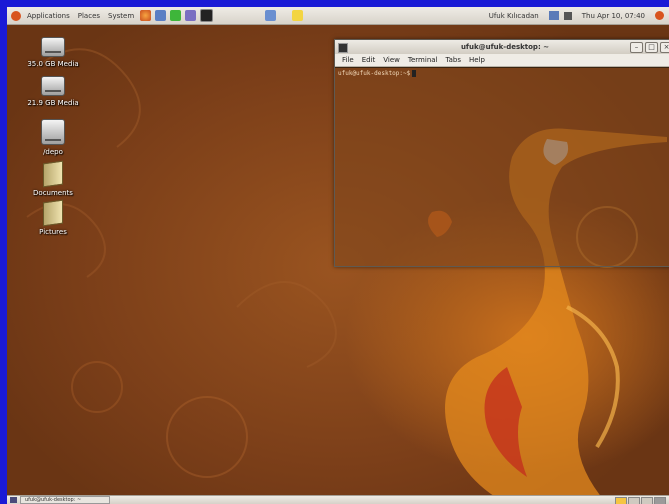 The height and width of the screenshot is (504, 669). I want to click on menu-help: Help, so click(477, 60).